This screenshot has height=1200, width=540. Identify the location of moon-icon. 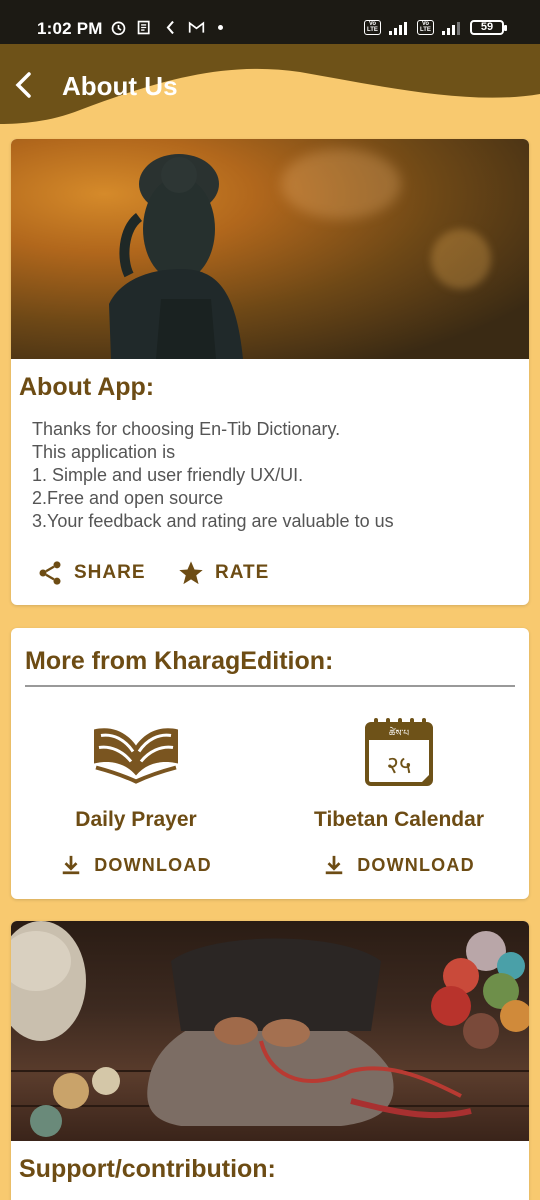
(170, 27).